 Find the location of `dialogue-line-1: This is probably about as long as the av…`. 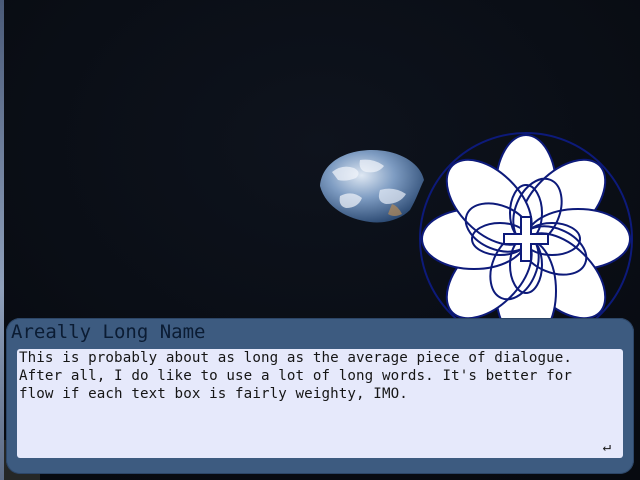

dialogue-line-1: This is probably about as long as the av… is located at coordinates (296, 358).